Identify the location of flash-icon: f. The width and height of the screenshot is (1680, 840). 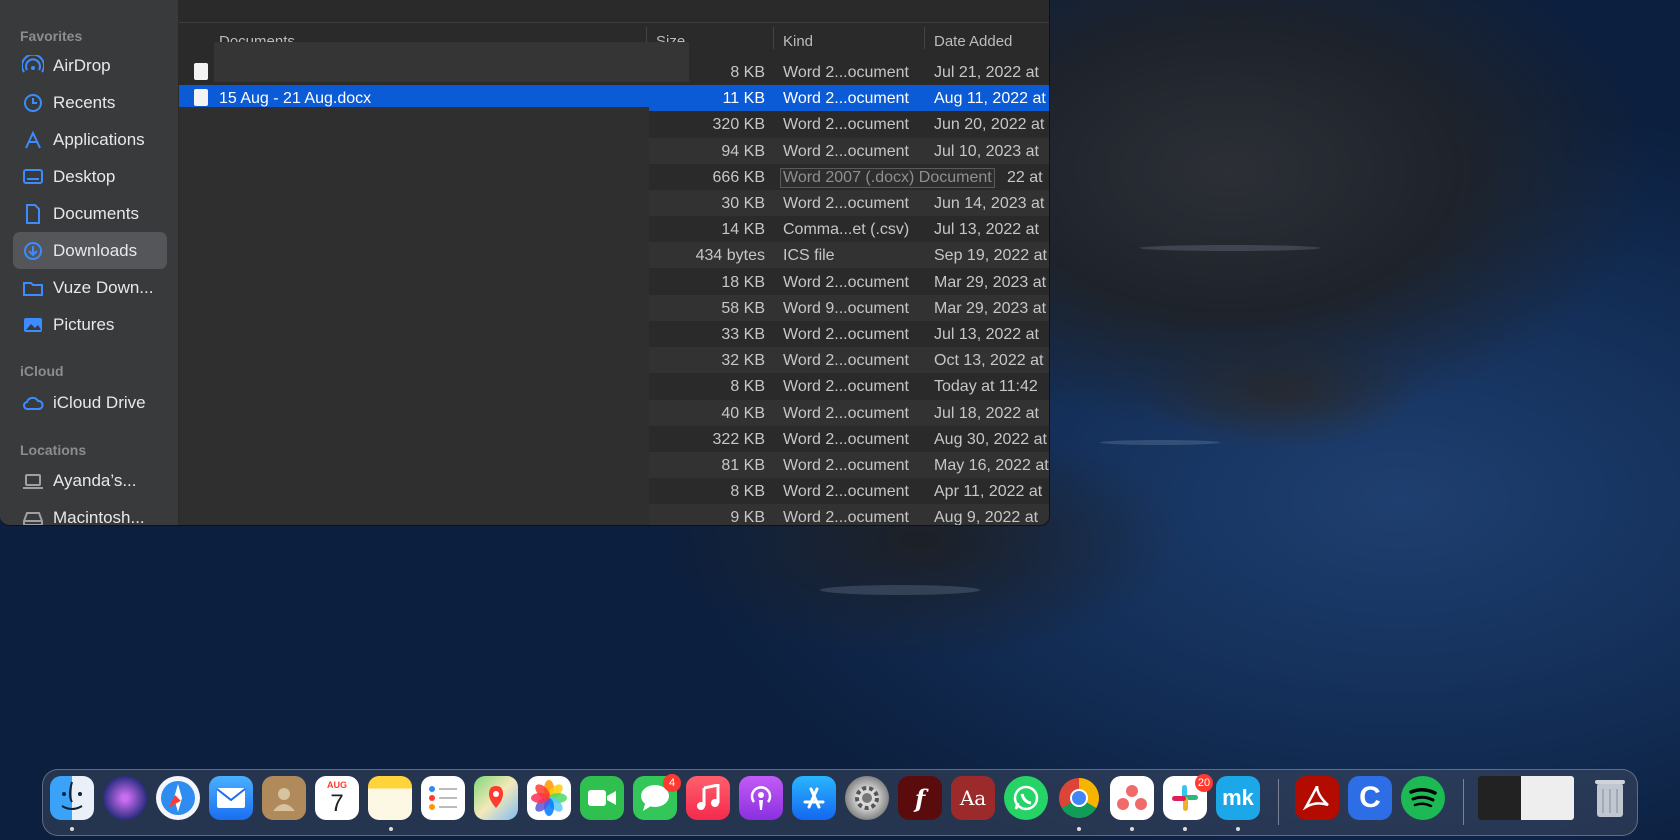
(920, 798).